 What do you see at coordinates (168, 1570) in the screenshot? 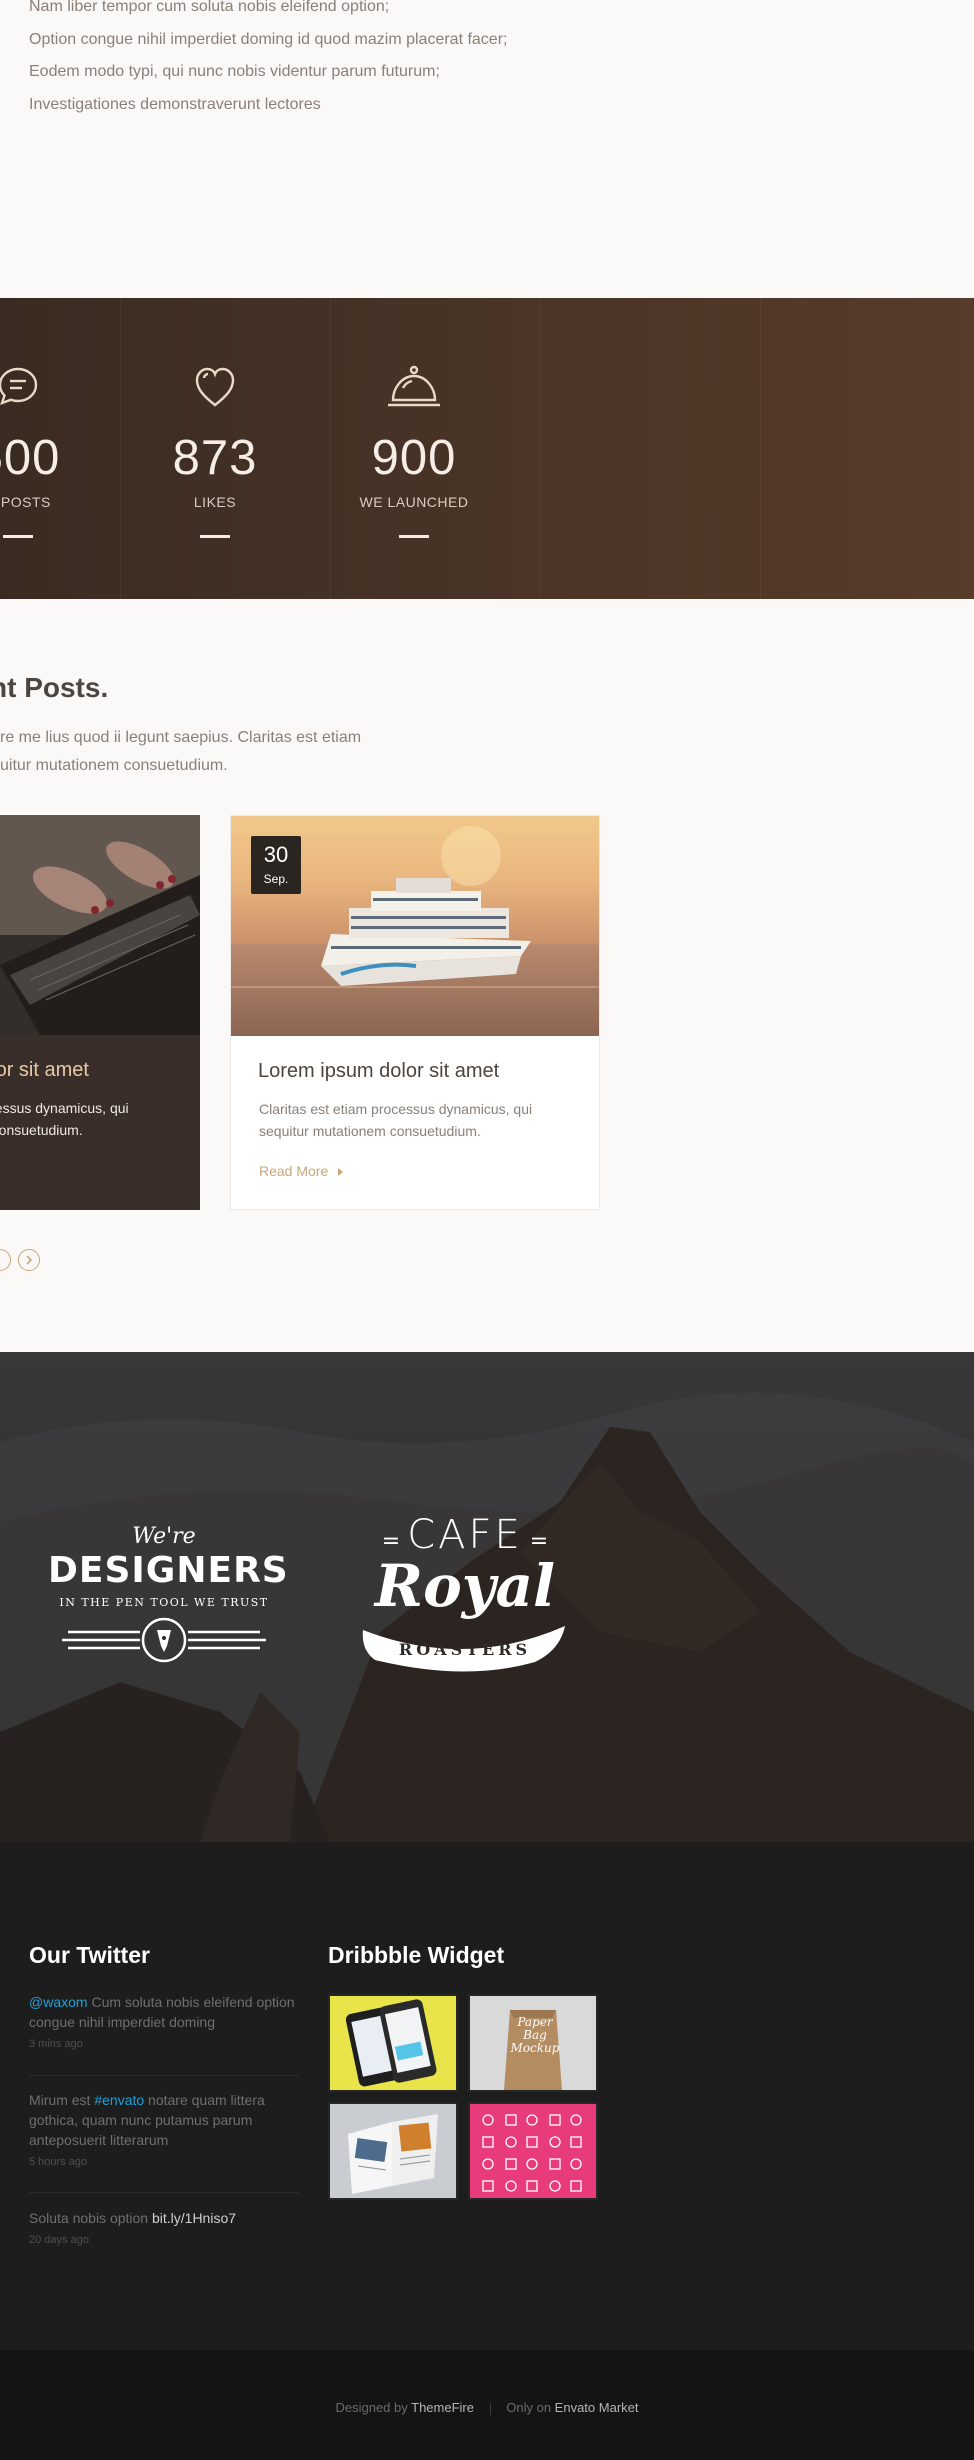
I see `logo-title-text: DESIGNERS` at bounding box center [168, 1570].